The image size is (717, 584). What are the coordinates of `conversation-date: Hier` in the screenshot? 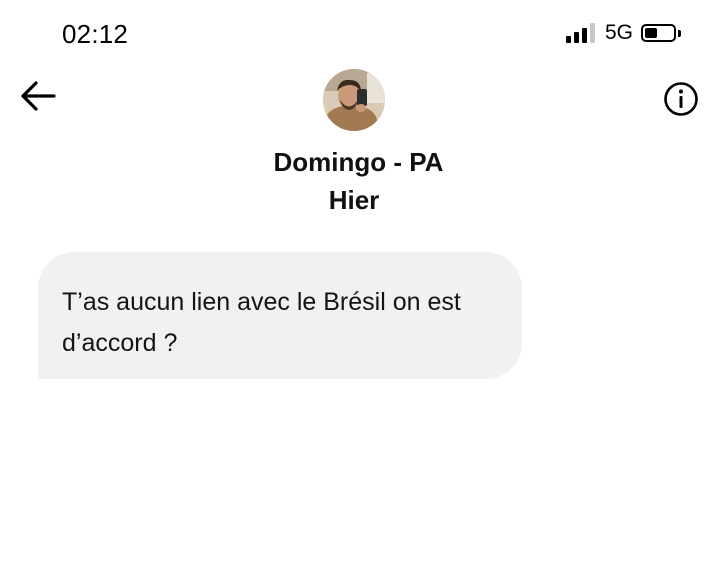 It's located at (354, 200).